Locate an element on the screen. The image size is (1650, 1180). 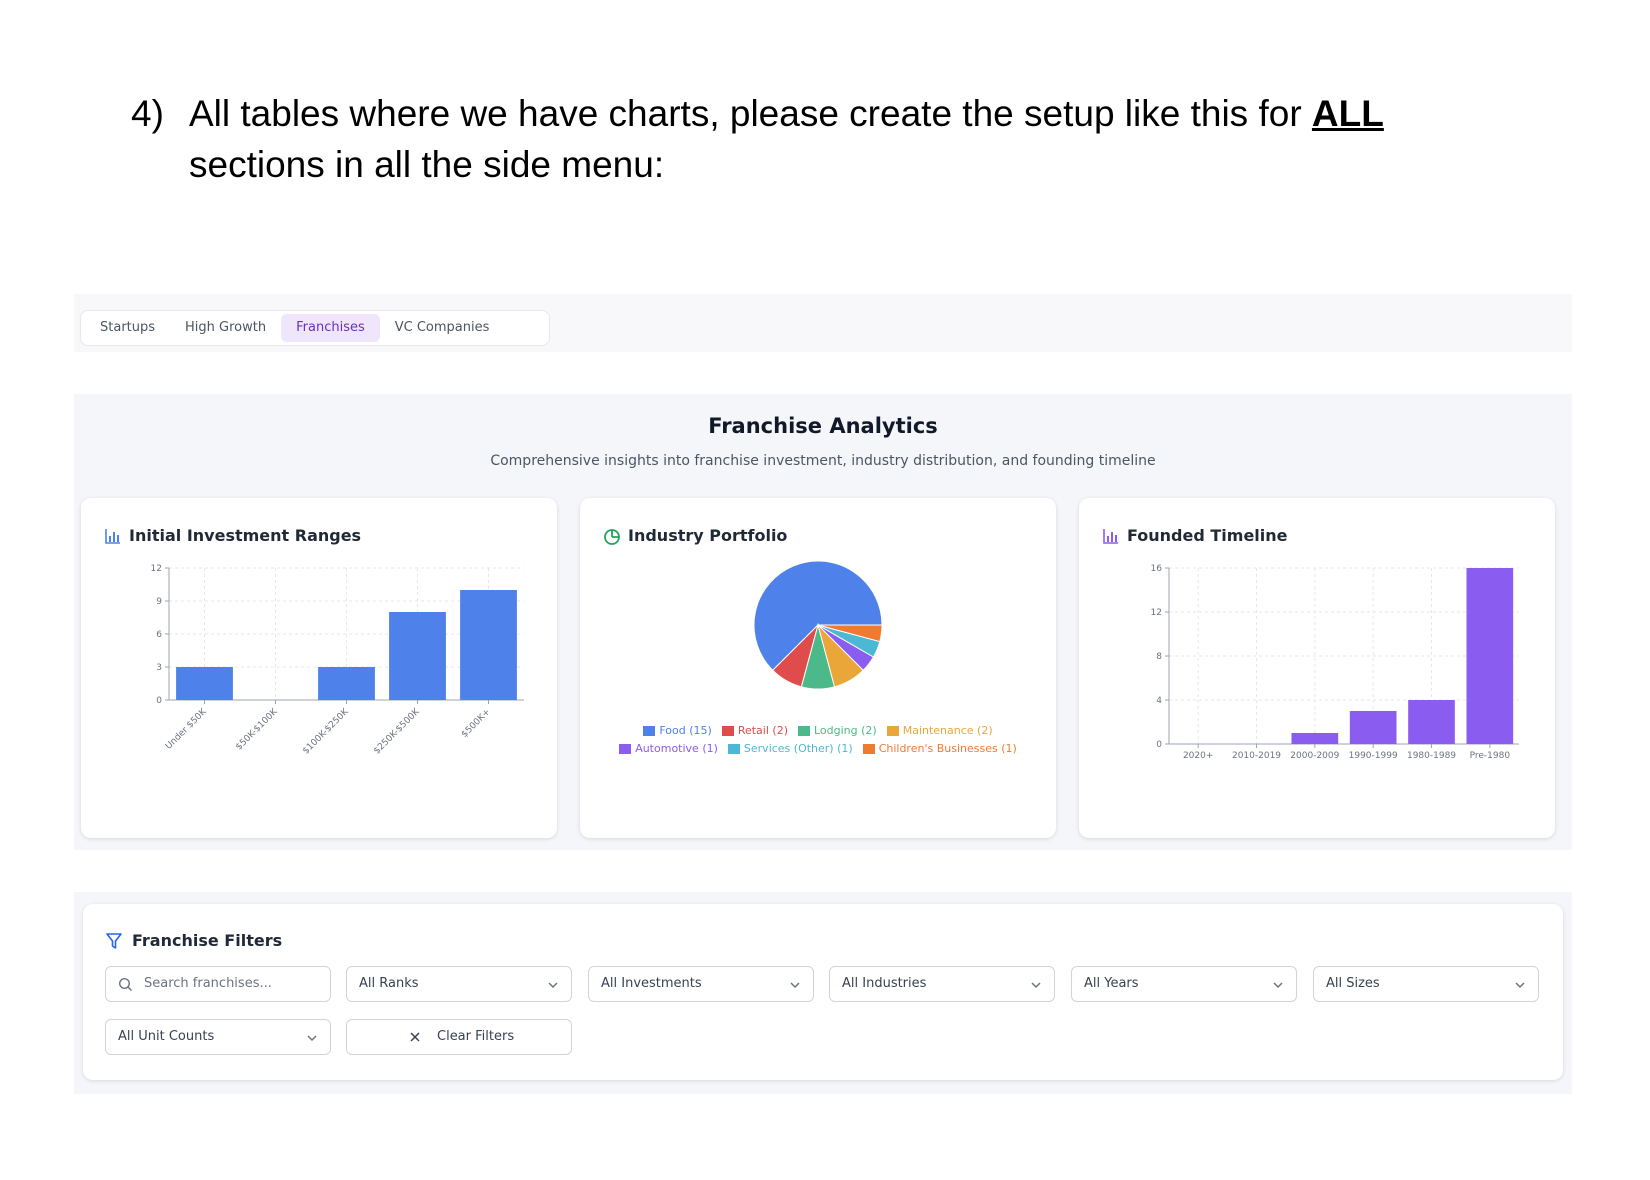
legend-label: Retail (2) is located at coordinates (762, 730).